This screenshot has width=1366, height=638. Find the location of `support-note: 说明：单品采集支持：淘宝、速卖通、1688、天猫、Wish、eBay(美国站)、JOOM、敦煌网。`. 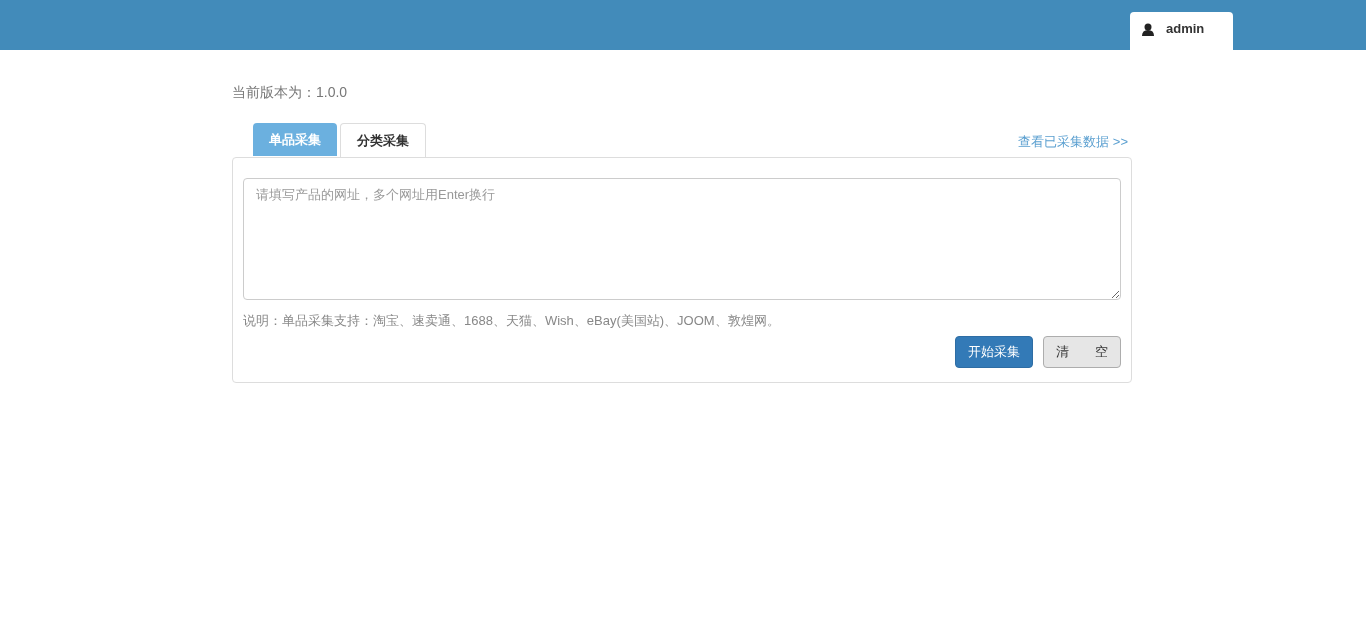

support-note: 说明：单品采集支持：淘宝、速卖通、1688、天猫、Wish、eBay(美国站)、JOOM、敦煌网。 is located at coordinates (512, 321).